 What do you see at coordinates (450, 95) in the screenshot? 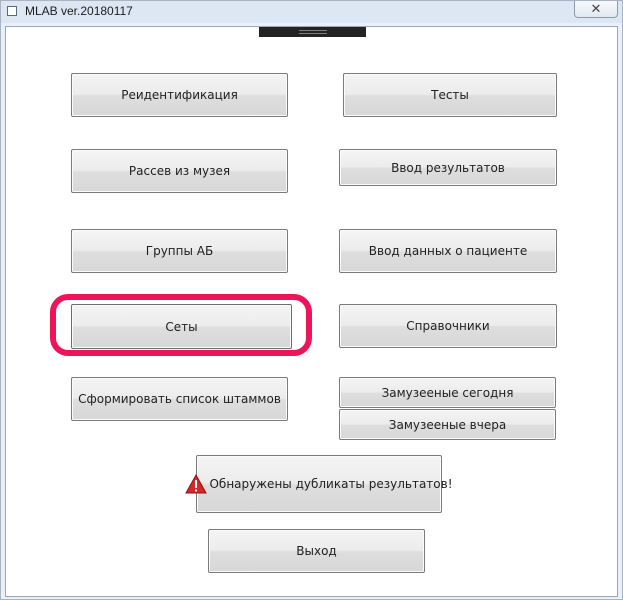
I see `tests-button: Тесты` at bounding box center [450, 95].